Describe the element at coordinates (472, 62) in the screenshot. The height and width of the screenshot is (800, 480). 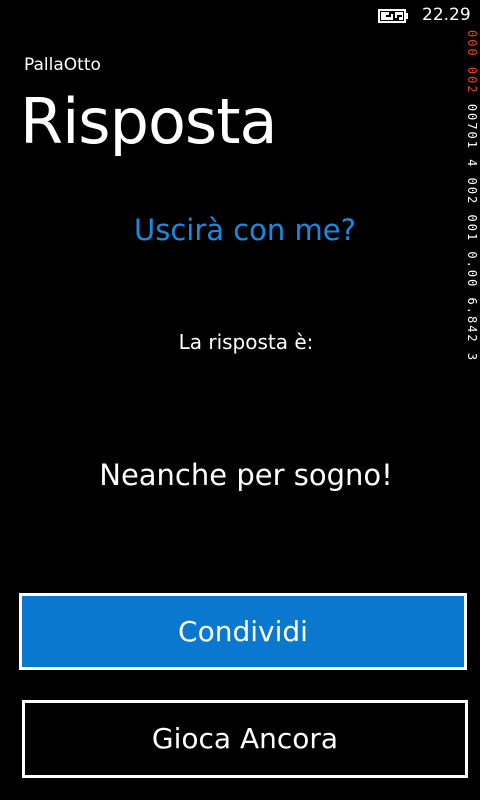
I see `debug-counter-red: 000 002` at that location.